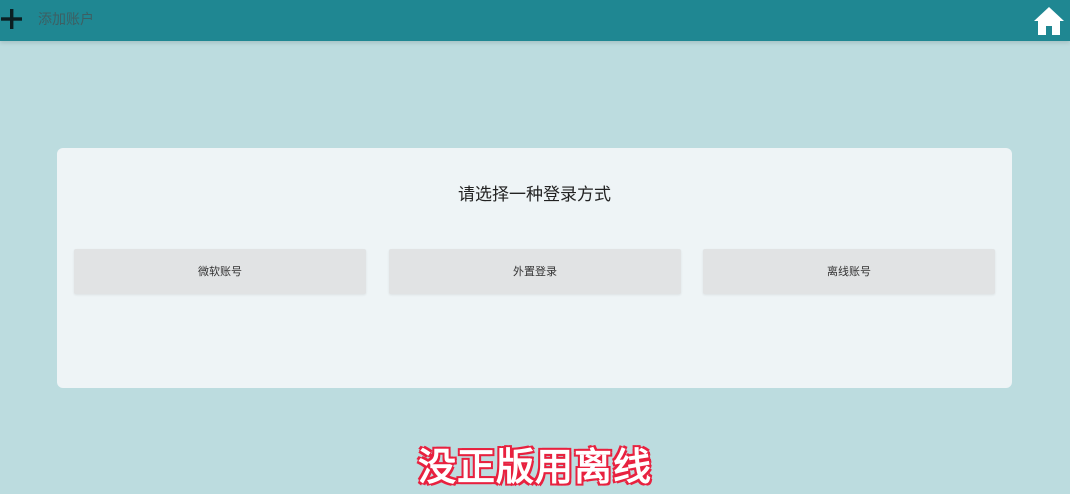 This screenshot has width=1070, height=494. What do you see at coordinates (849, 271) in the screenshot?
I see `offline-account-button: 离线账号` at bounding box center [849, 271].